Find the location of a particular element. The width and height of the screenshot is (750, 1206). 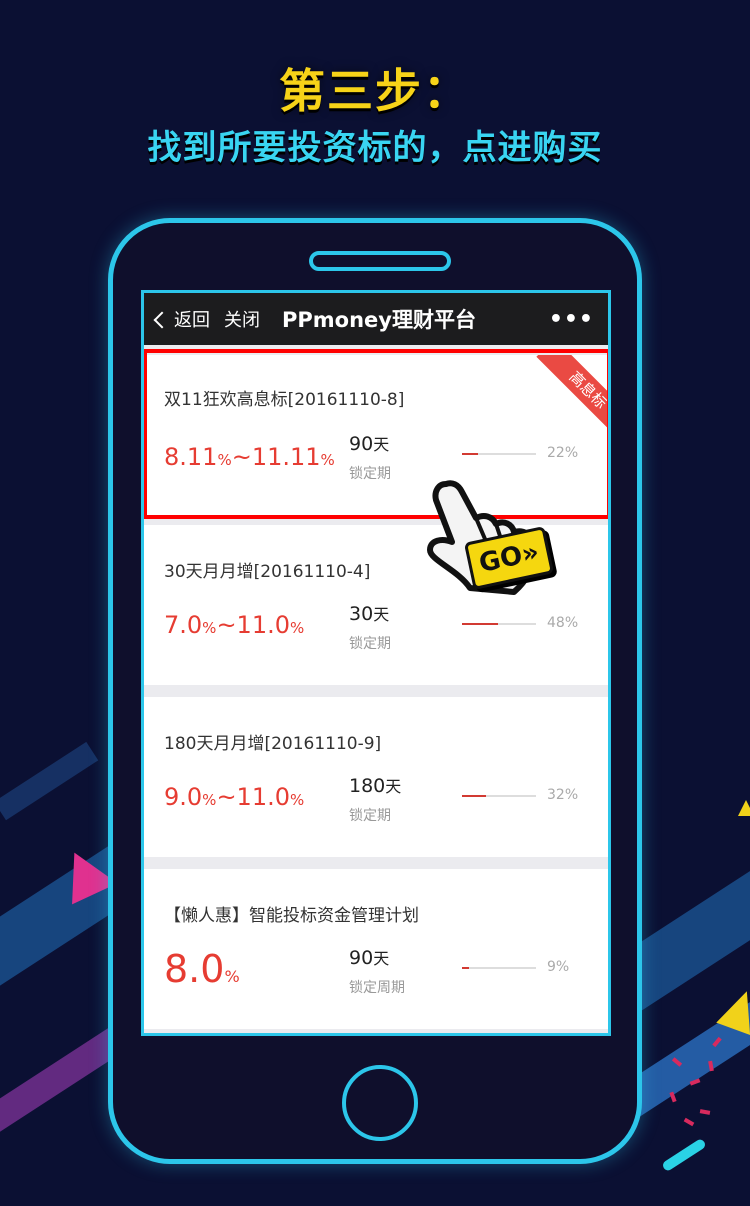

high-interest-ribbon: 高息标 is located at coordinates (562, 401).